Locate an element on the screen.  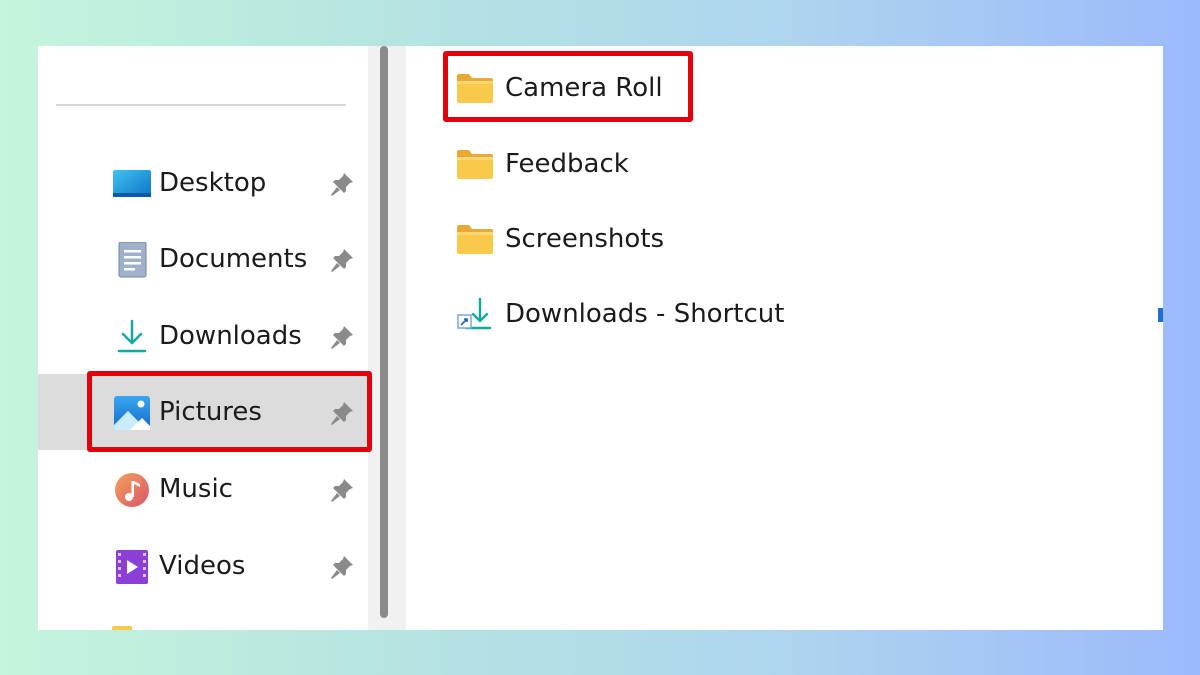
sidebar-item-downloads: Downloads is located at coordinates (203, 336).